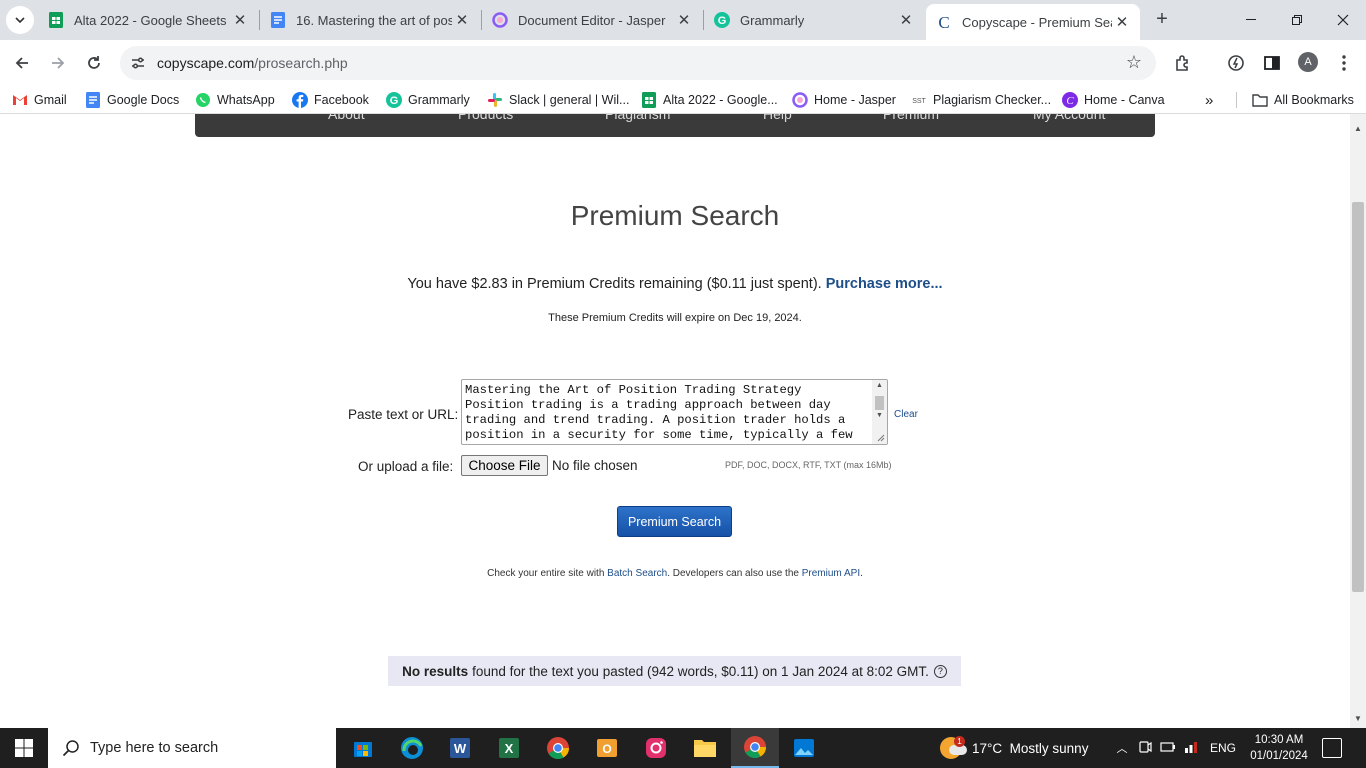 The width and height of the screenshot is (1366, 768). I want to click on nav-premium: Premium, so click(911, 118).